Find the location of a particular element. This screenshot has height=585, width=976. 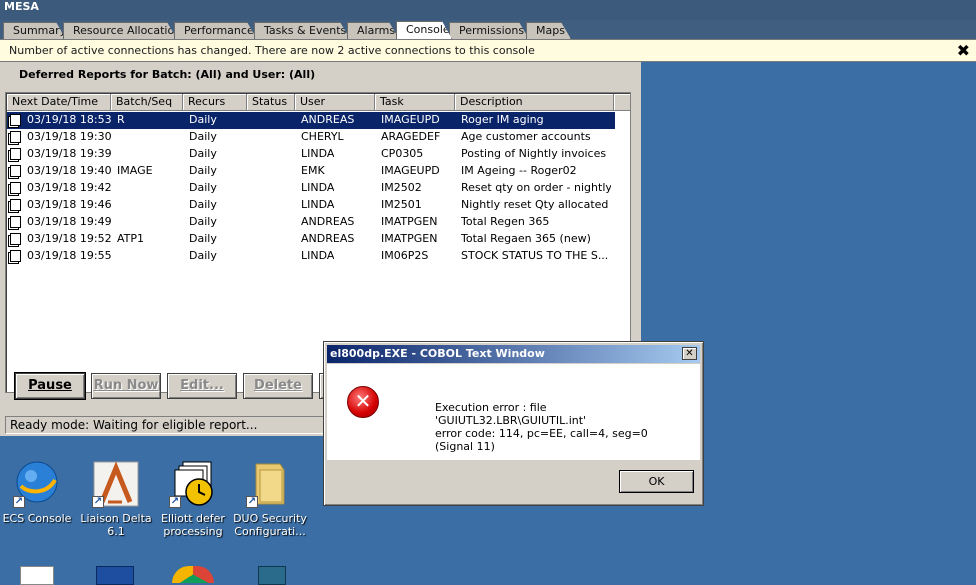

dialog-close-icon: ✕ is located at coordinates (689, 353).